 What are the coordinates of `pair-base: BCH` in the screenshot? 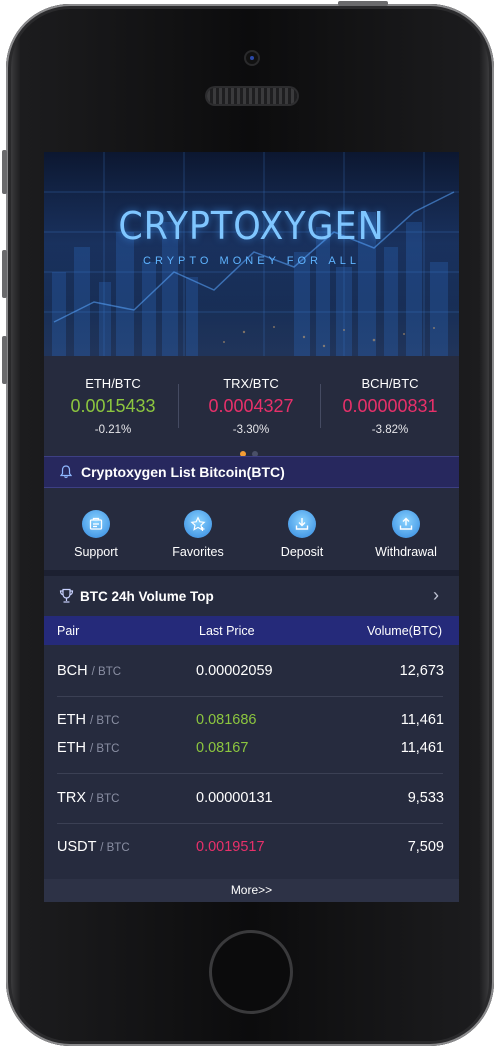 It's located at (72, 671).